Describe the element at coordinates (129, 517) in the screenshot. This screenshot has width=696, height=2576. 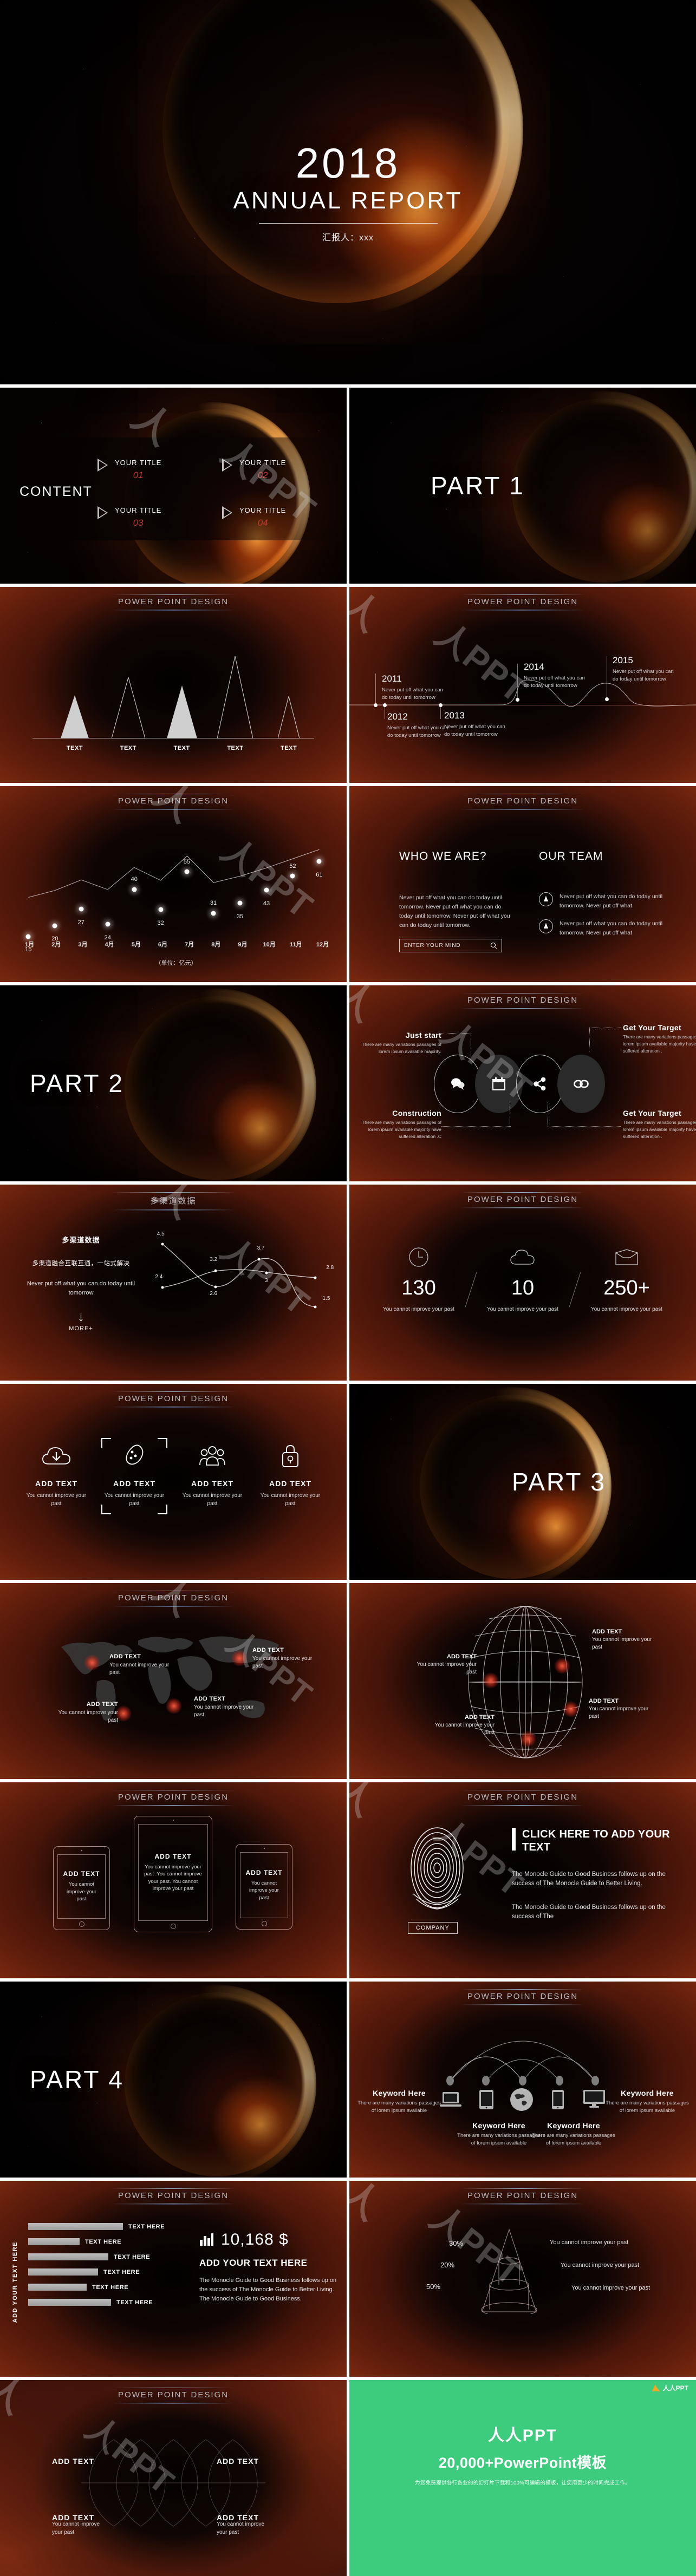
I see `content-item-03: YOUR TITLE 03` at that location.